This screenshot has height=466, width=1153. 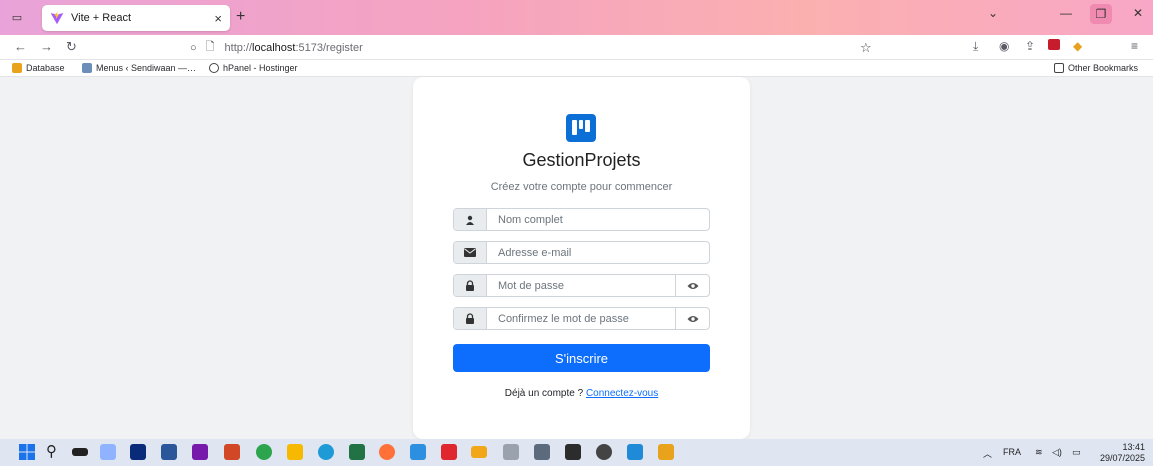 What do you see at coordinates (326, 452) in the screenshot?
I see `edge-icon` at bounding box center [326, 452].